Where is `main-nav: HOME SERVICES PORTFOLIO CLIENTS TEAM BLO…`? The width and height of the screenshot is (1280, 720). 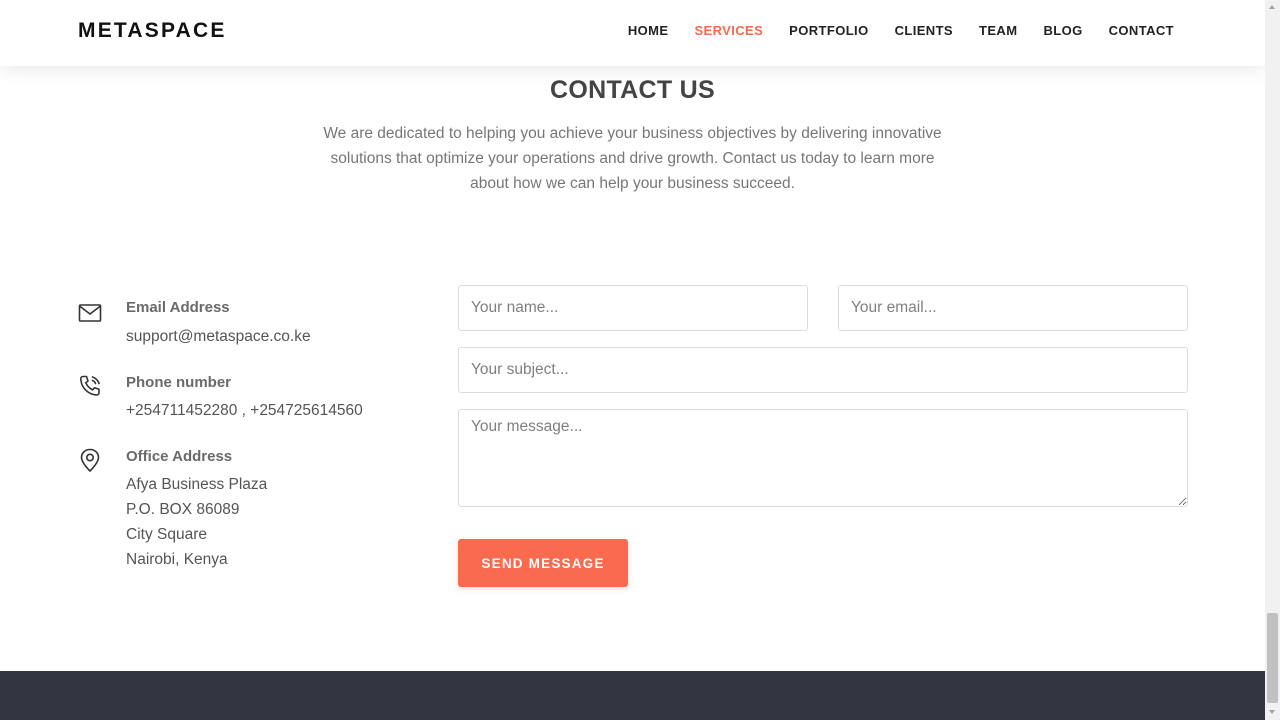
main-nav: HOME SERVICES PORTFOLIO CLIENTS TEAM BLO… is located at coordinates (901, 30).